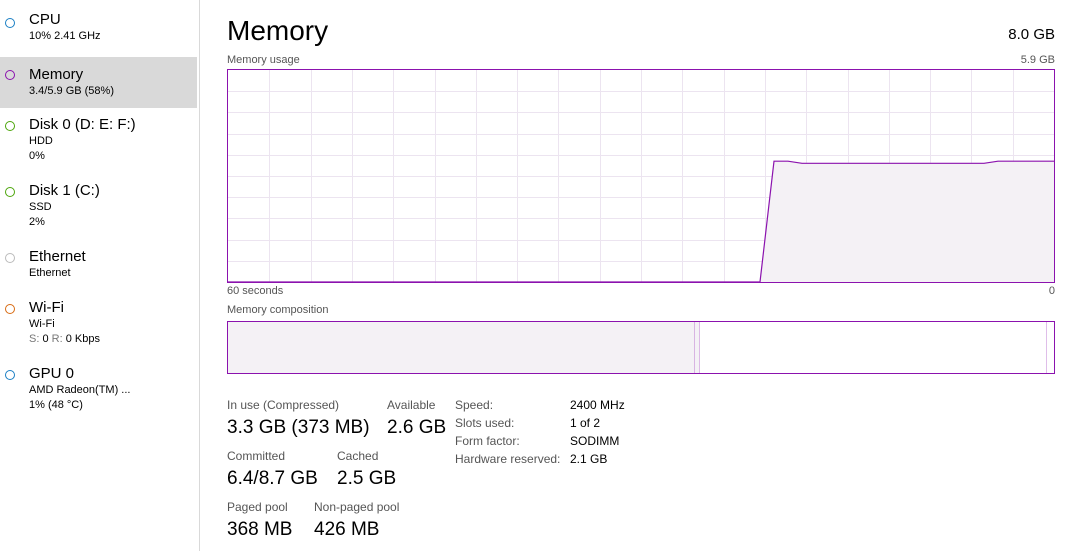 This screenshot has height=551, width=1071. Describe the element at coordinates (595, 441) in the screenshot. I see `spec-form-factor-value: SODIMM` at that location.